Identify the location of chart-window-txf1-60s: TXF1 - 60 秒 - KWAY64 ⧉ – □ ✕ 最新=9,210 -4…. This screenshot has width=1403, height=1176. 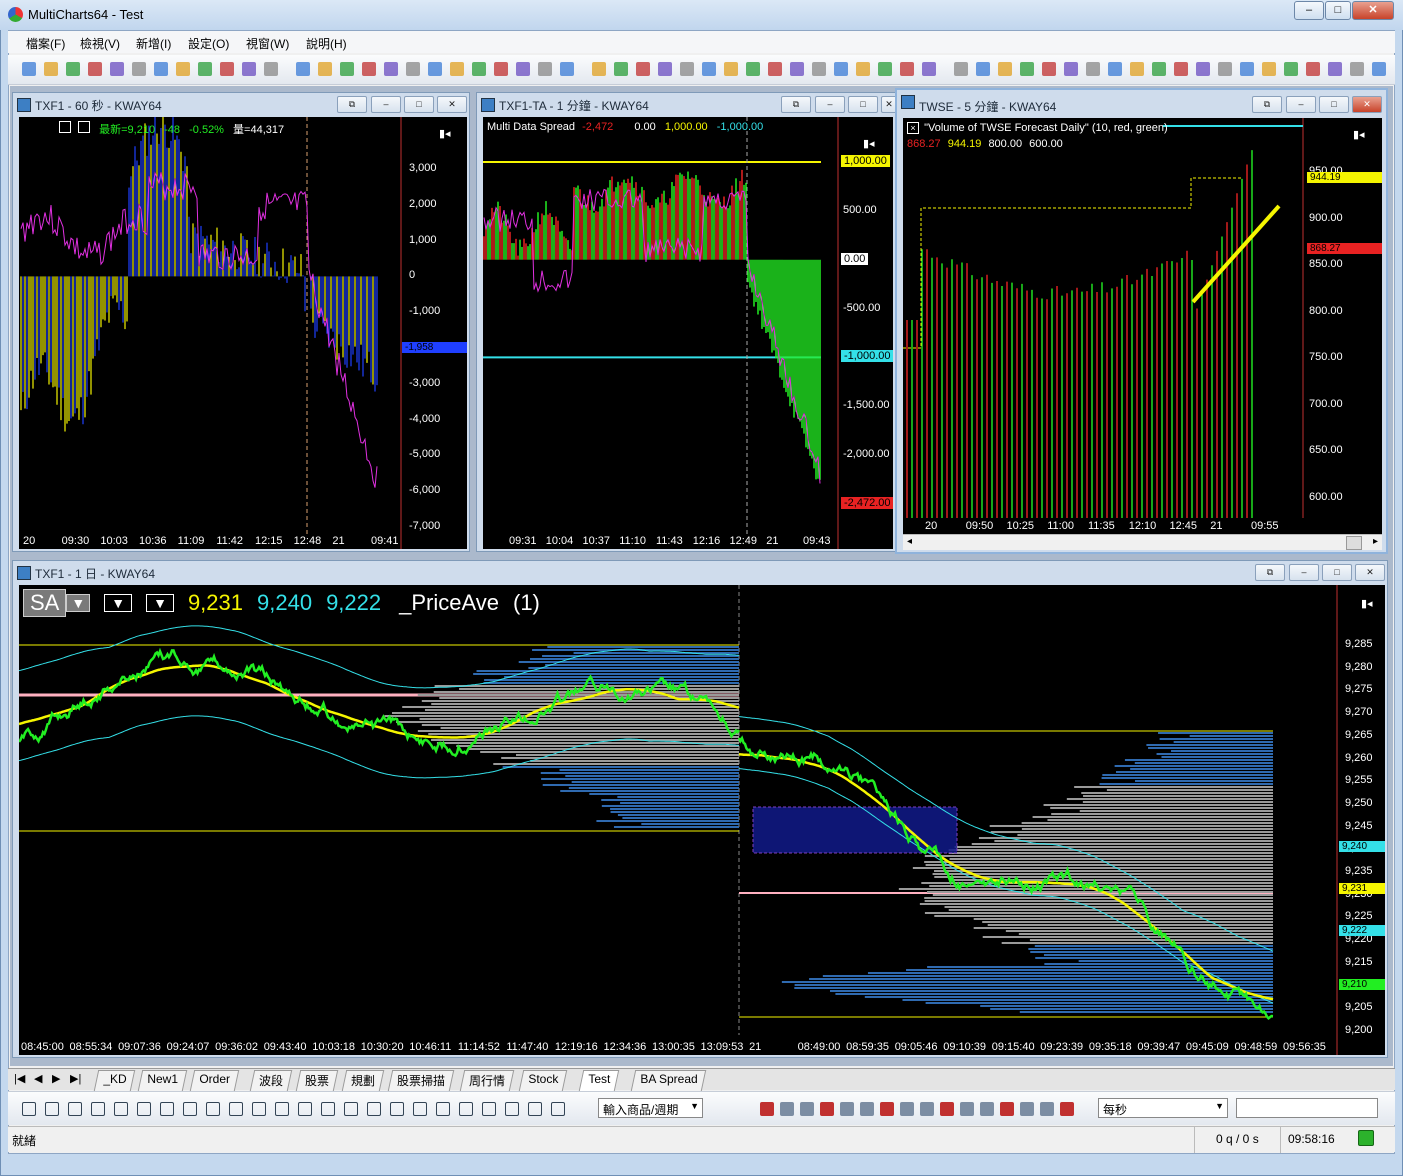
(241, 322).